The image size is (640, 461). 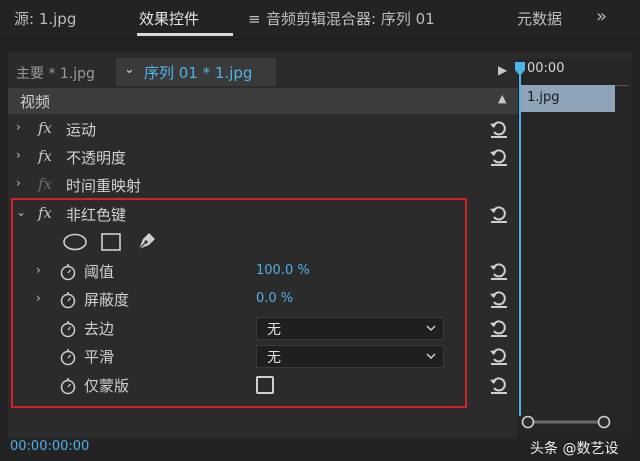 What do you see at coordinates (574, 449) in the screenshot?
I see `watermark: 头条 @数艺设` at bounding box center [574, 449].